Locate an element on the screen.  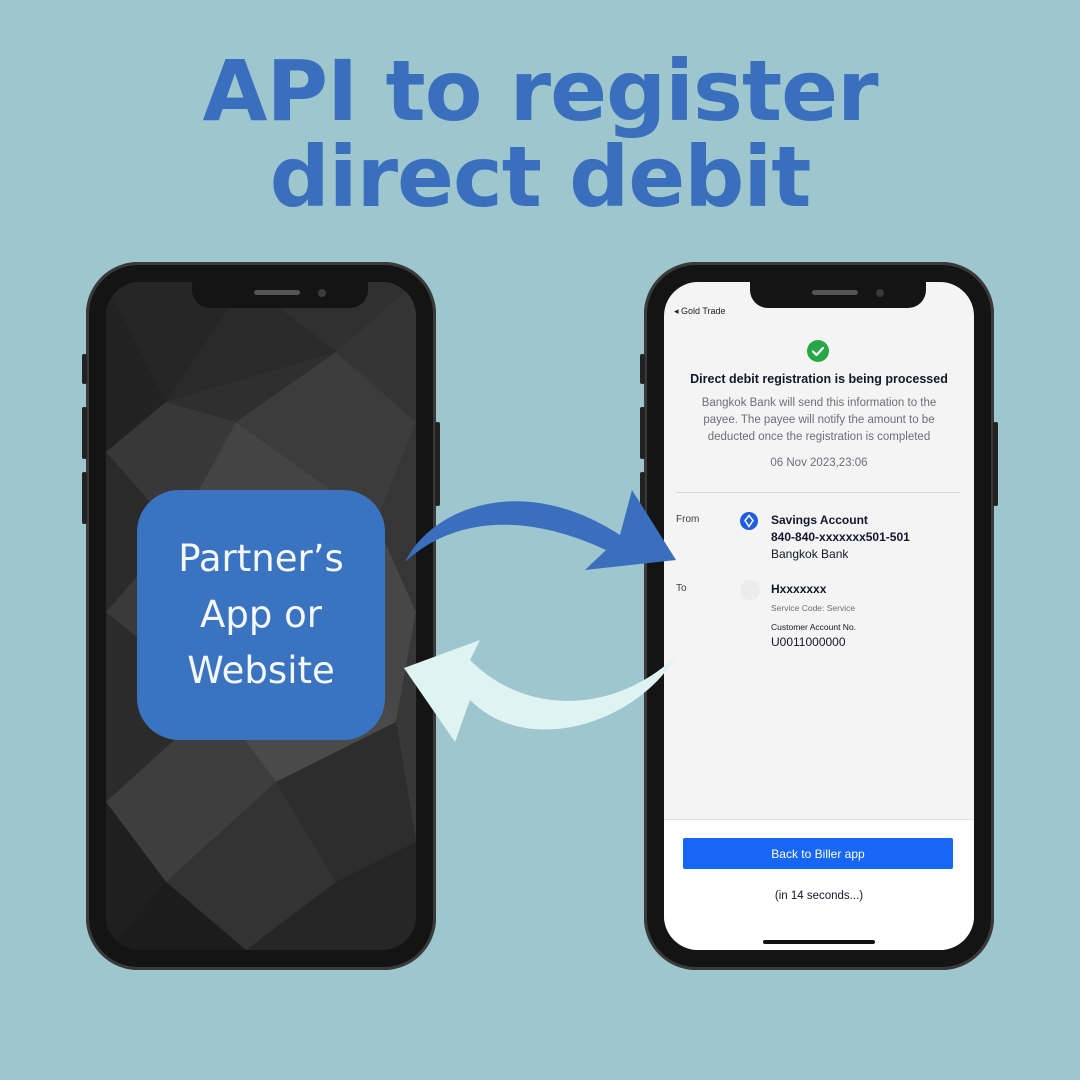
timestamp: 06 Nov 2023,23:06 is located at coordinates (819, 463).